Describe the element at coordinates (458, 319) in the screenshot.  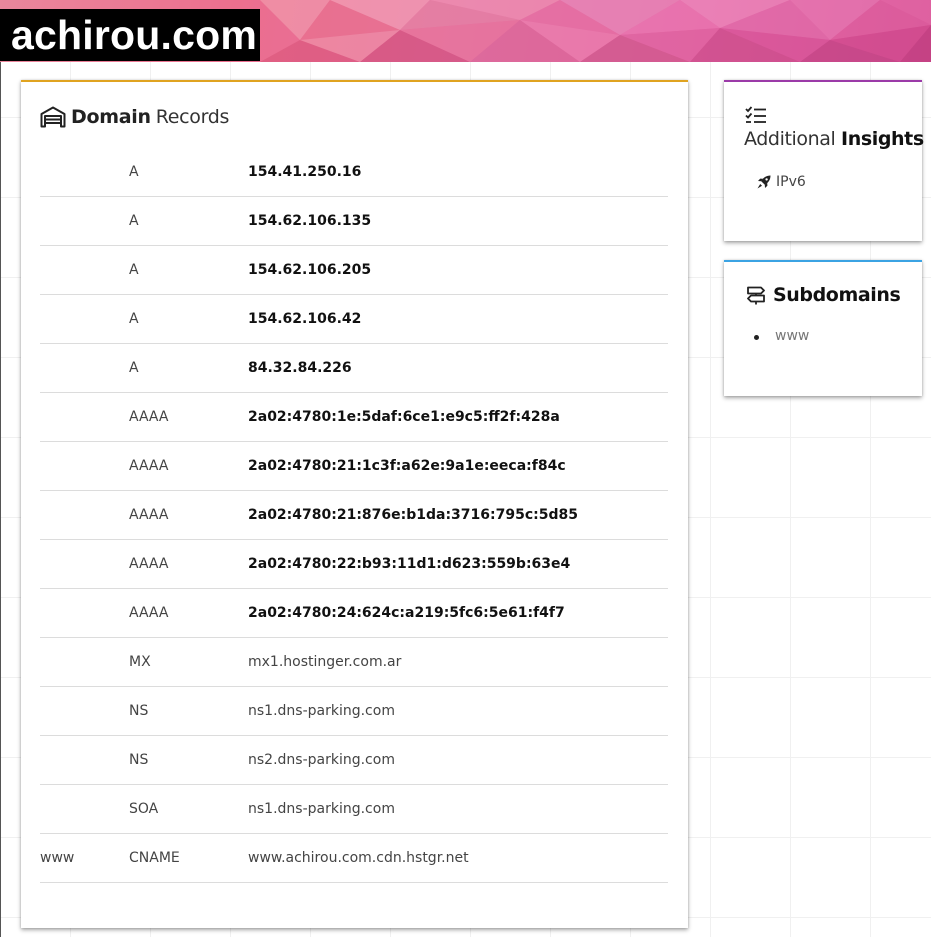
I see `record-value: 154.62.106.42` at that location.